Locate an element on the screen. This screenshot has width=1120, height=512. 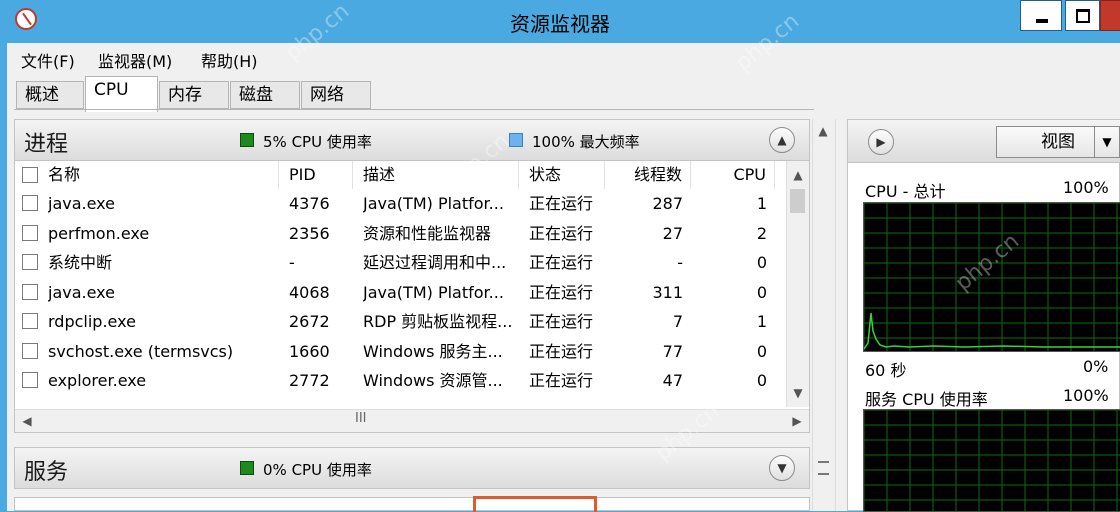
service-cpu-max: 100% is located at coordinates (1086, 395).